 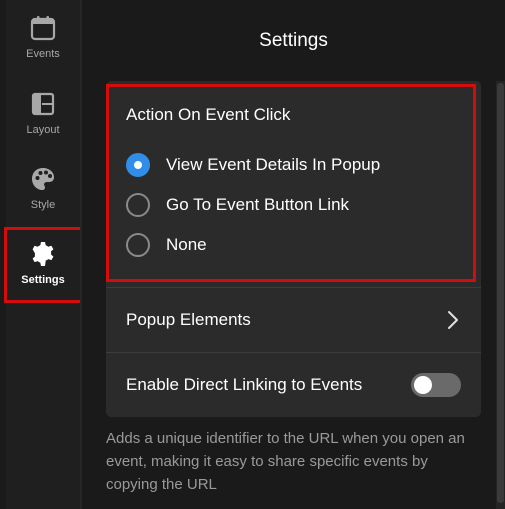 What do you see at coordinates (436, 385) in the screenshot?
I see `direct-linking-toggle` at bounding box center [436, 385].